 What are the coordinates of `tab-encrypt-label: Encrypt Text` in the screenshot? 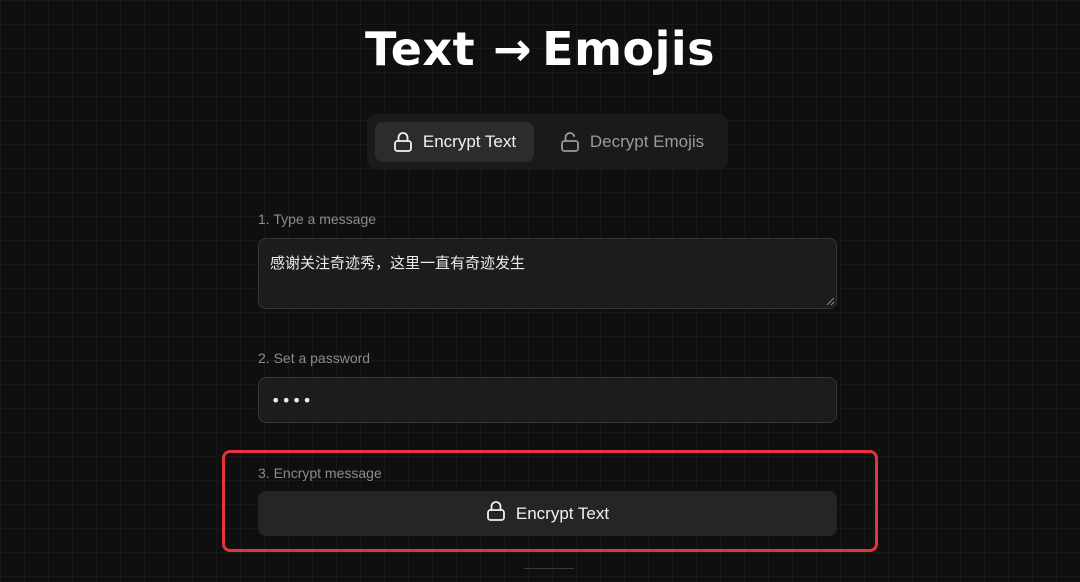 It's located at (469, 141).